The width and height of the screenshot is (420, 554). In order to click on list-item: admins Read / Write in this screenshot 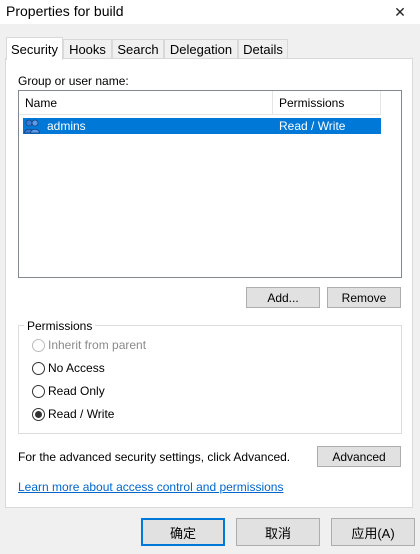, I will do `click(202, 126)`.